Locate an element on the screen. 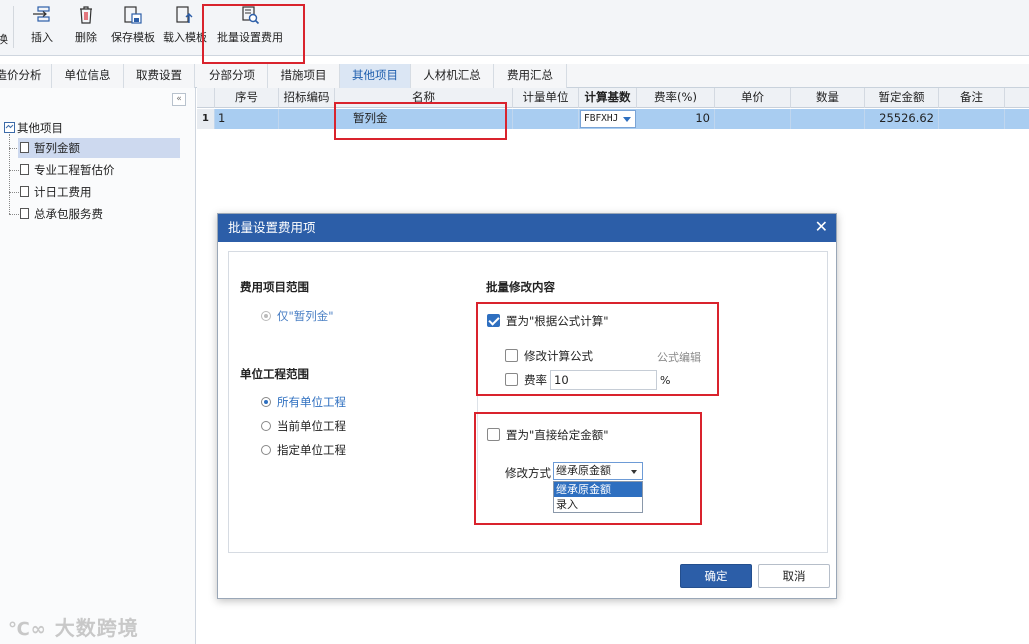 The image size is (1029, 644). tree-item-label: 专业工程暂估价 is located at coordinates (74, 170).